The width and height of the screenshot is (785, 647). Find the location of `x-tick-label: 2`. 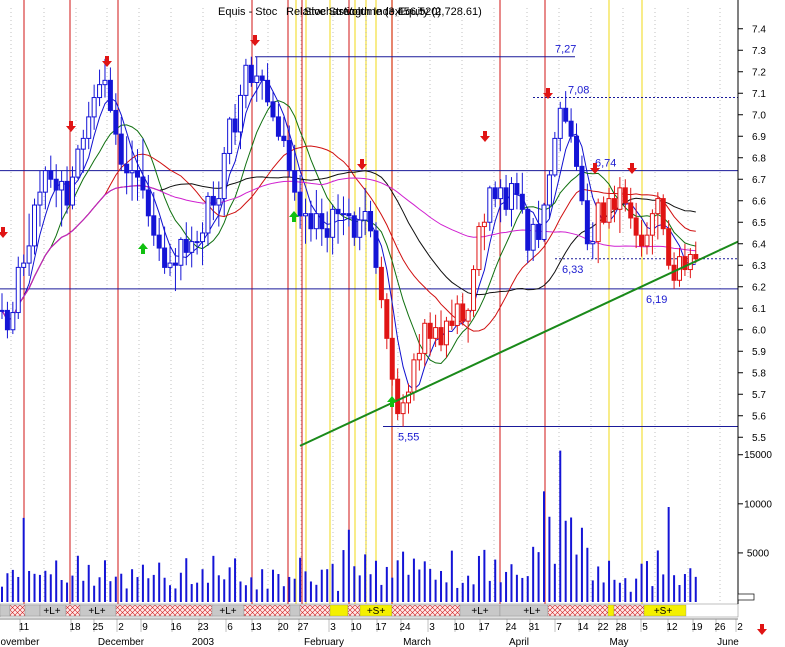

x-tick-label: 2 is located at coordinates (740, 627).